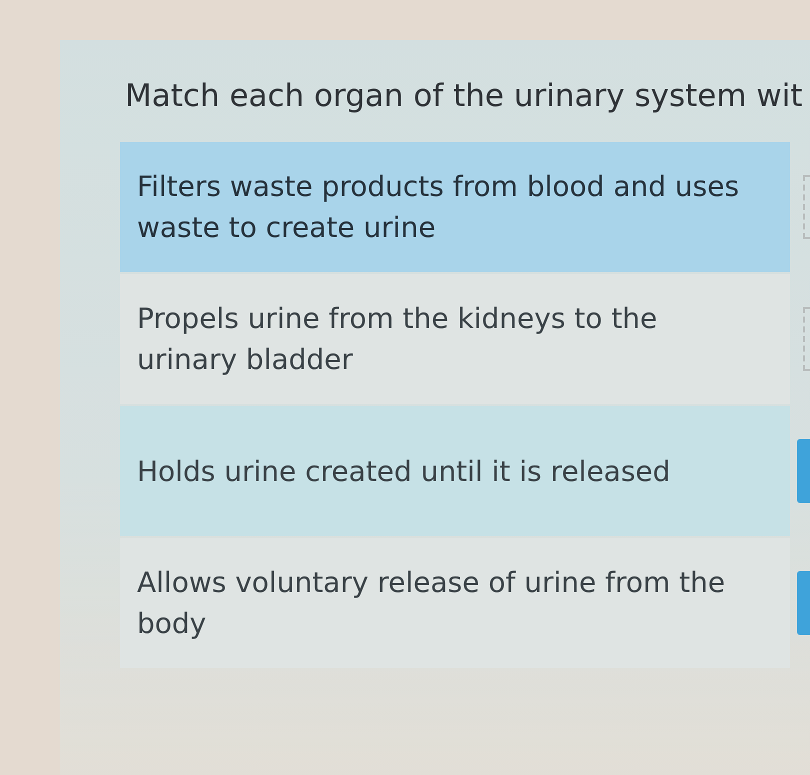  Describe the element at coordinates (438, 207) in the screenshot. I see `statement-text: Filters waste products from blood and uses waste to create urine` at that location.